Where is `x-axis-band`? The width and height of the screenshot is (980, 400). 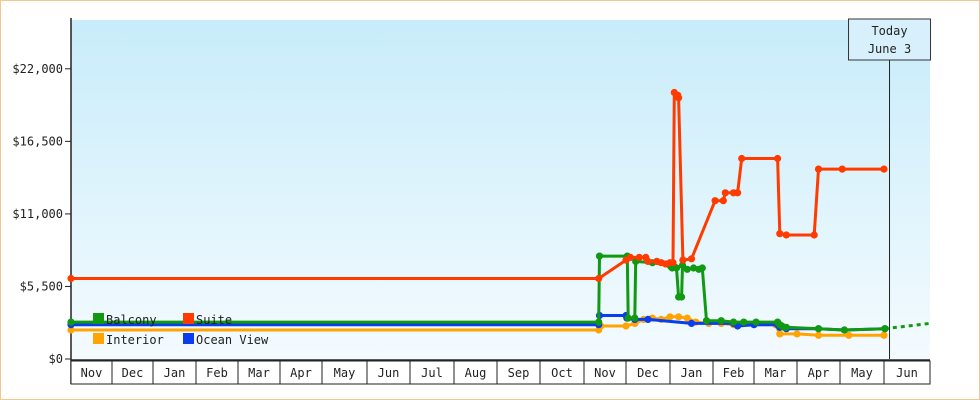
x-axis-band is located at coordinates (500, 372).